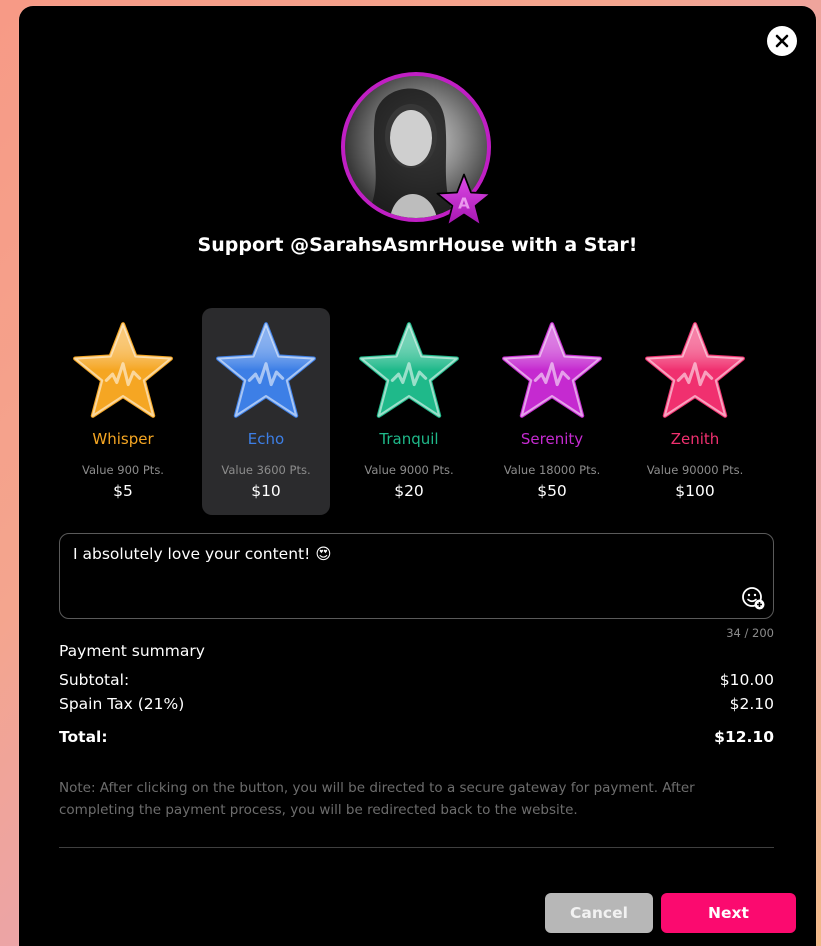  What do you see at coordinates (202, 554) in the screenshot?
I see `message-text: I absolutely love your content! 😍` at bounding box center [202, 554].